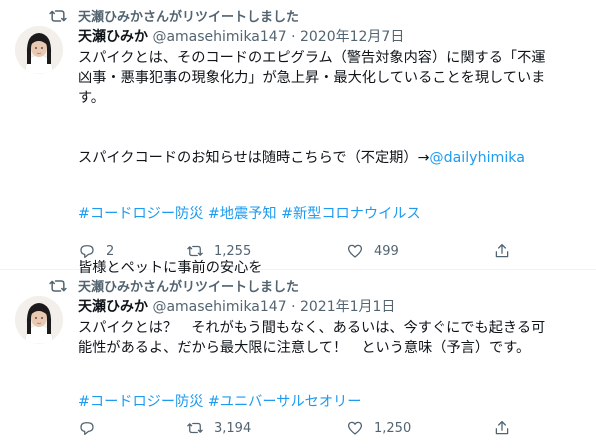 The height and width of the screenshot is (448, 596). I want to click on like-count: 499, so click(386, 251).